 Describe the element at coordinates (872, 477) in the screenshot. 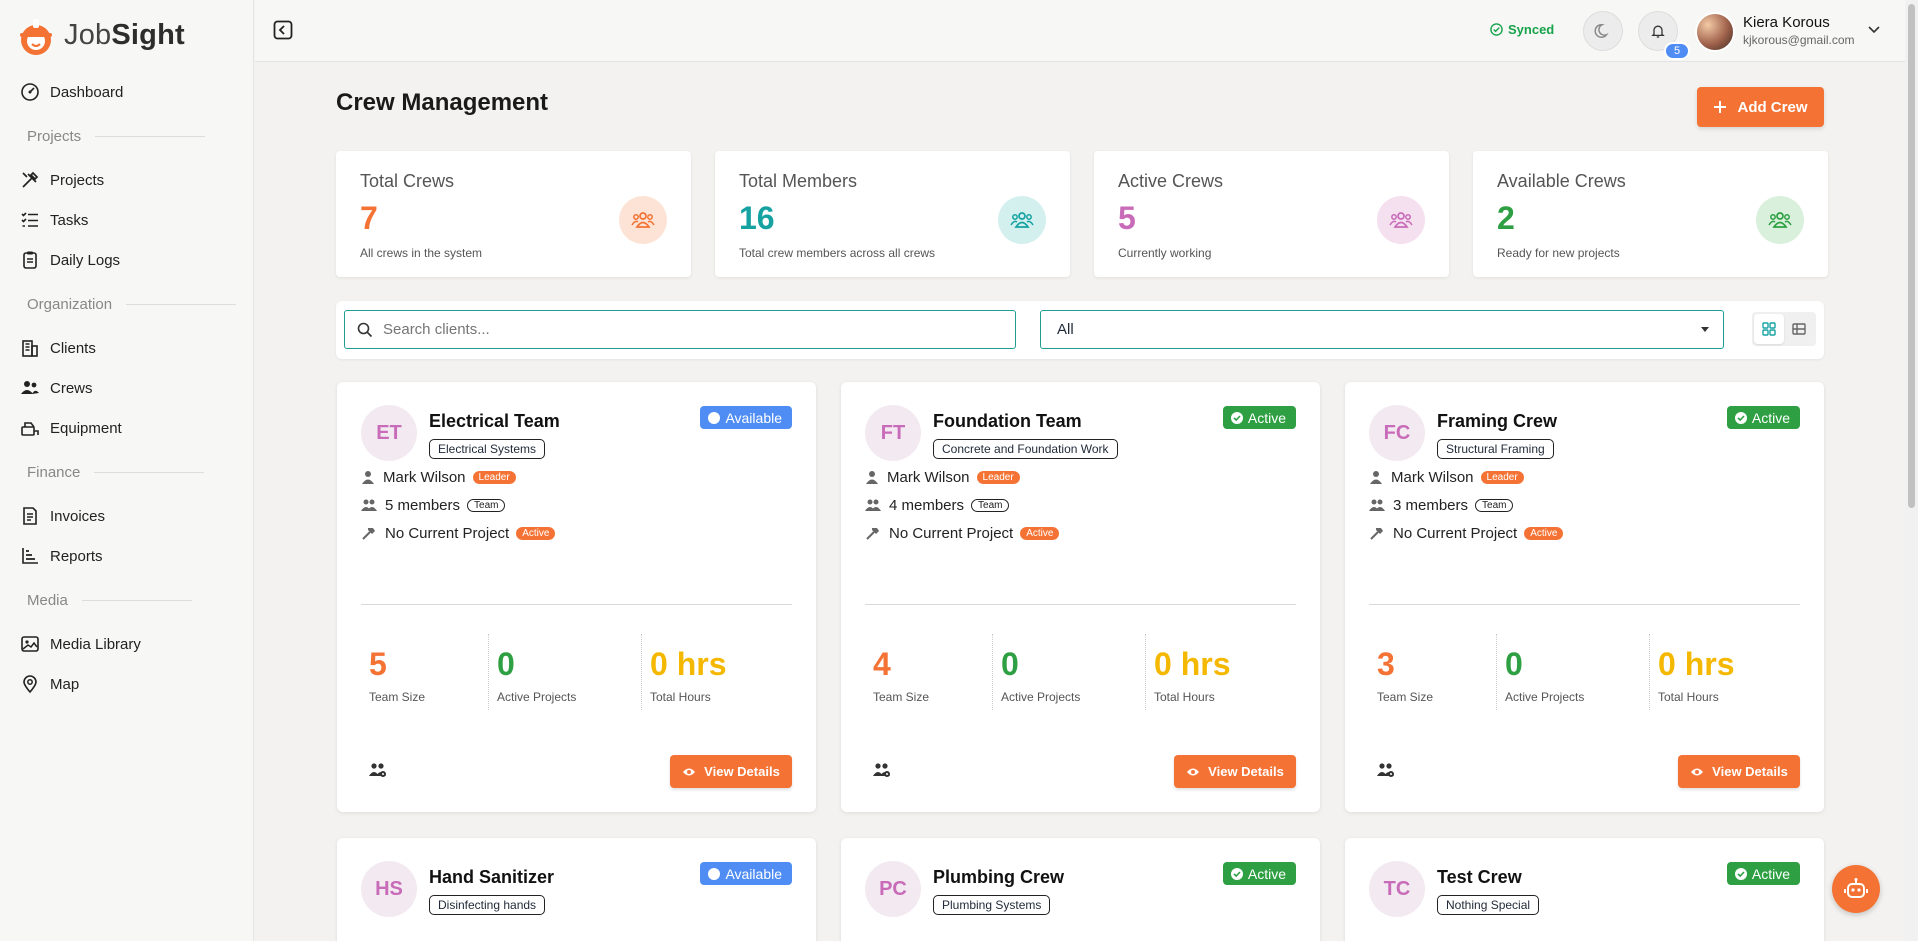

I see `user-icon` at that location.